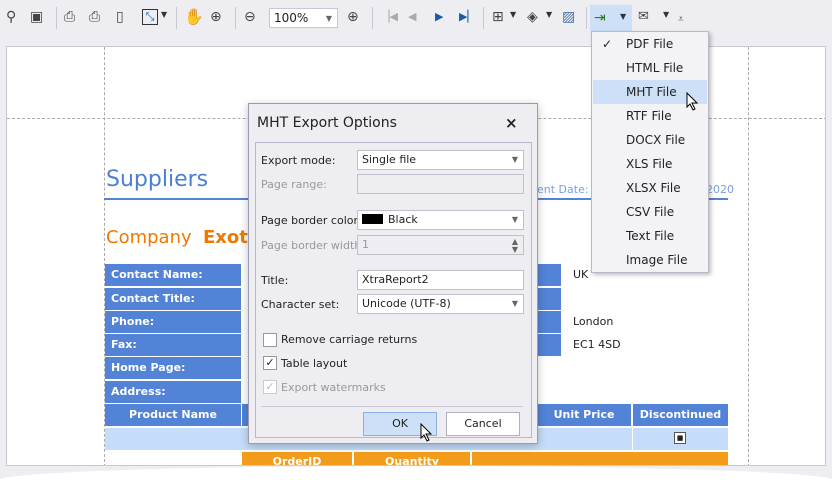 This screenshot has width=832, height=480. Describe the element at coordinates (250, 17) in the screenshot. I see `zoom-out-icon: ⊖` at that location.